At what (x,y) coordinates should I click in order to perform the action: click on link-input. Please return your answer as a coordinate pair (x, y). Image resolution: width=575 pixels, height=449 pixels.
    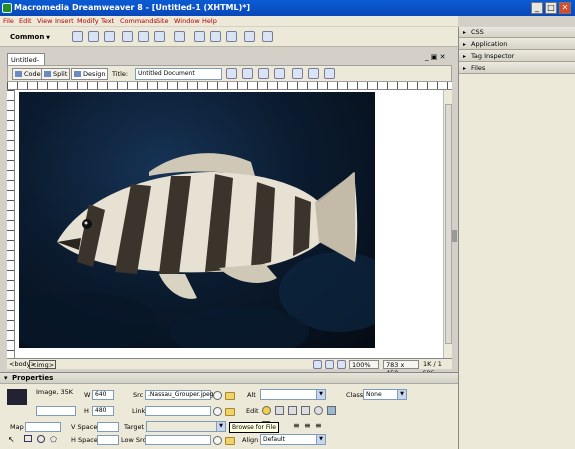
    Looking at the image, I should click on (178, 411).